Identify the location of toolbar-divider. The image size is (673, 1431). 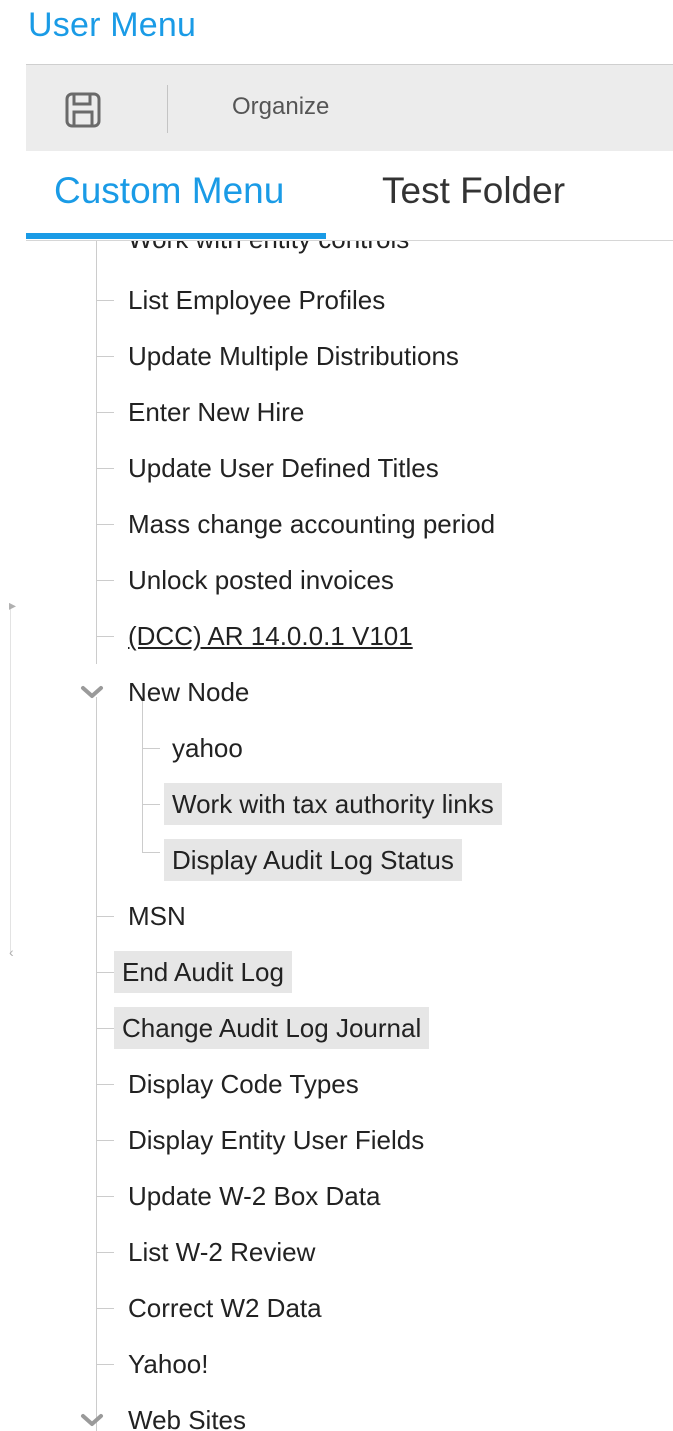
(167, 109).